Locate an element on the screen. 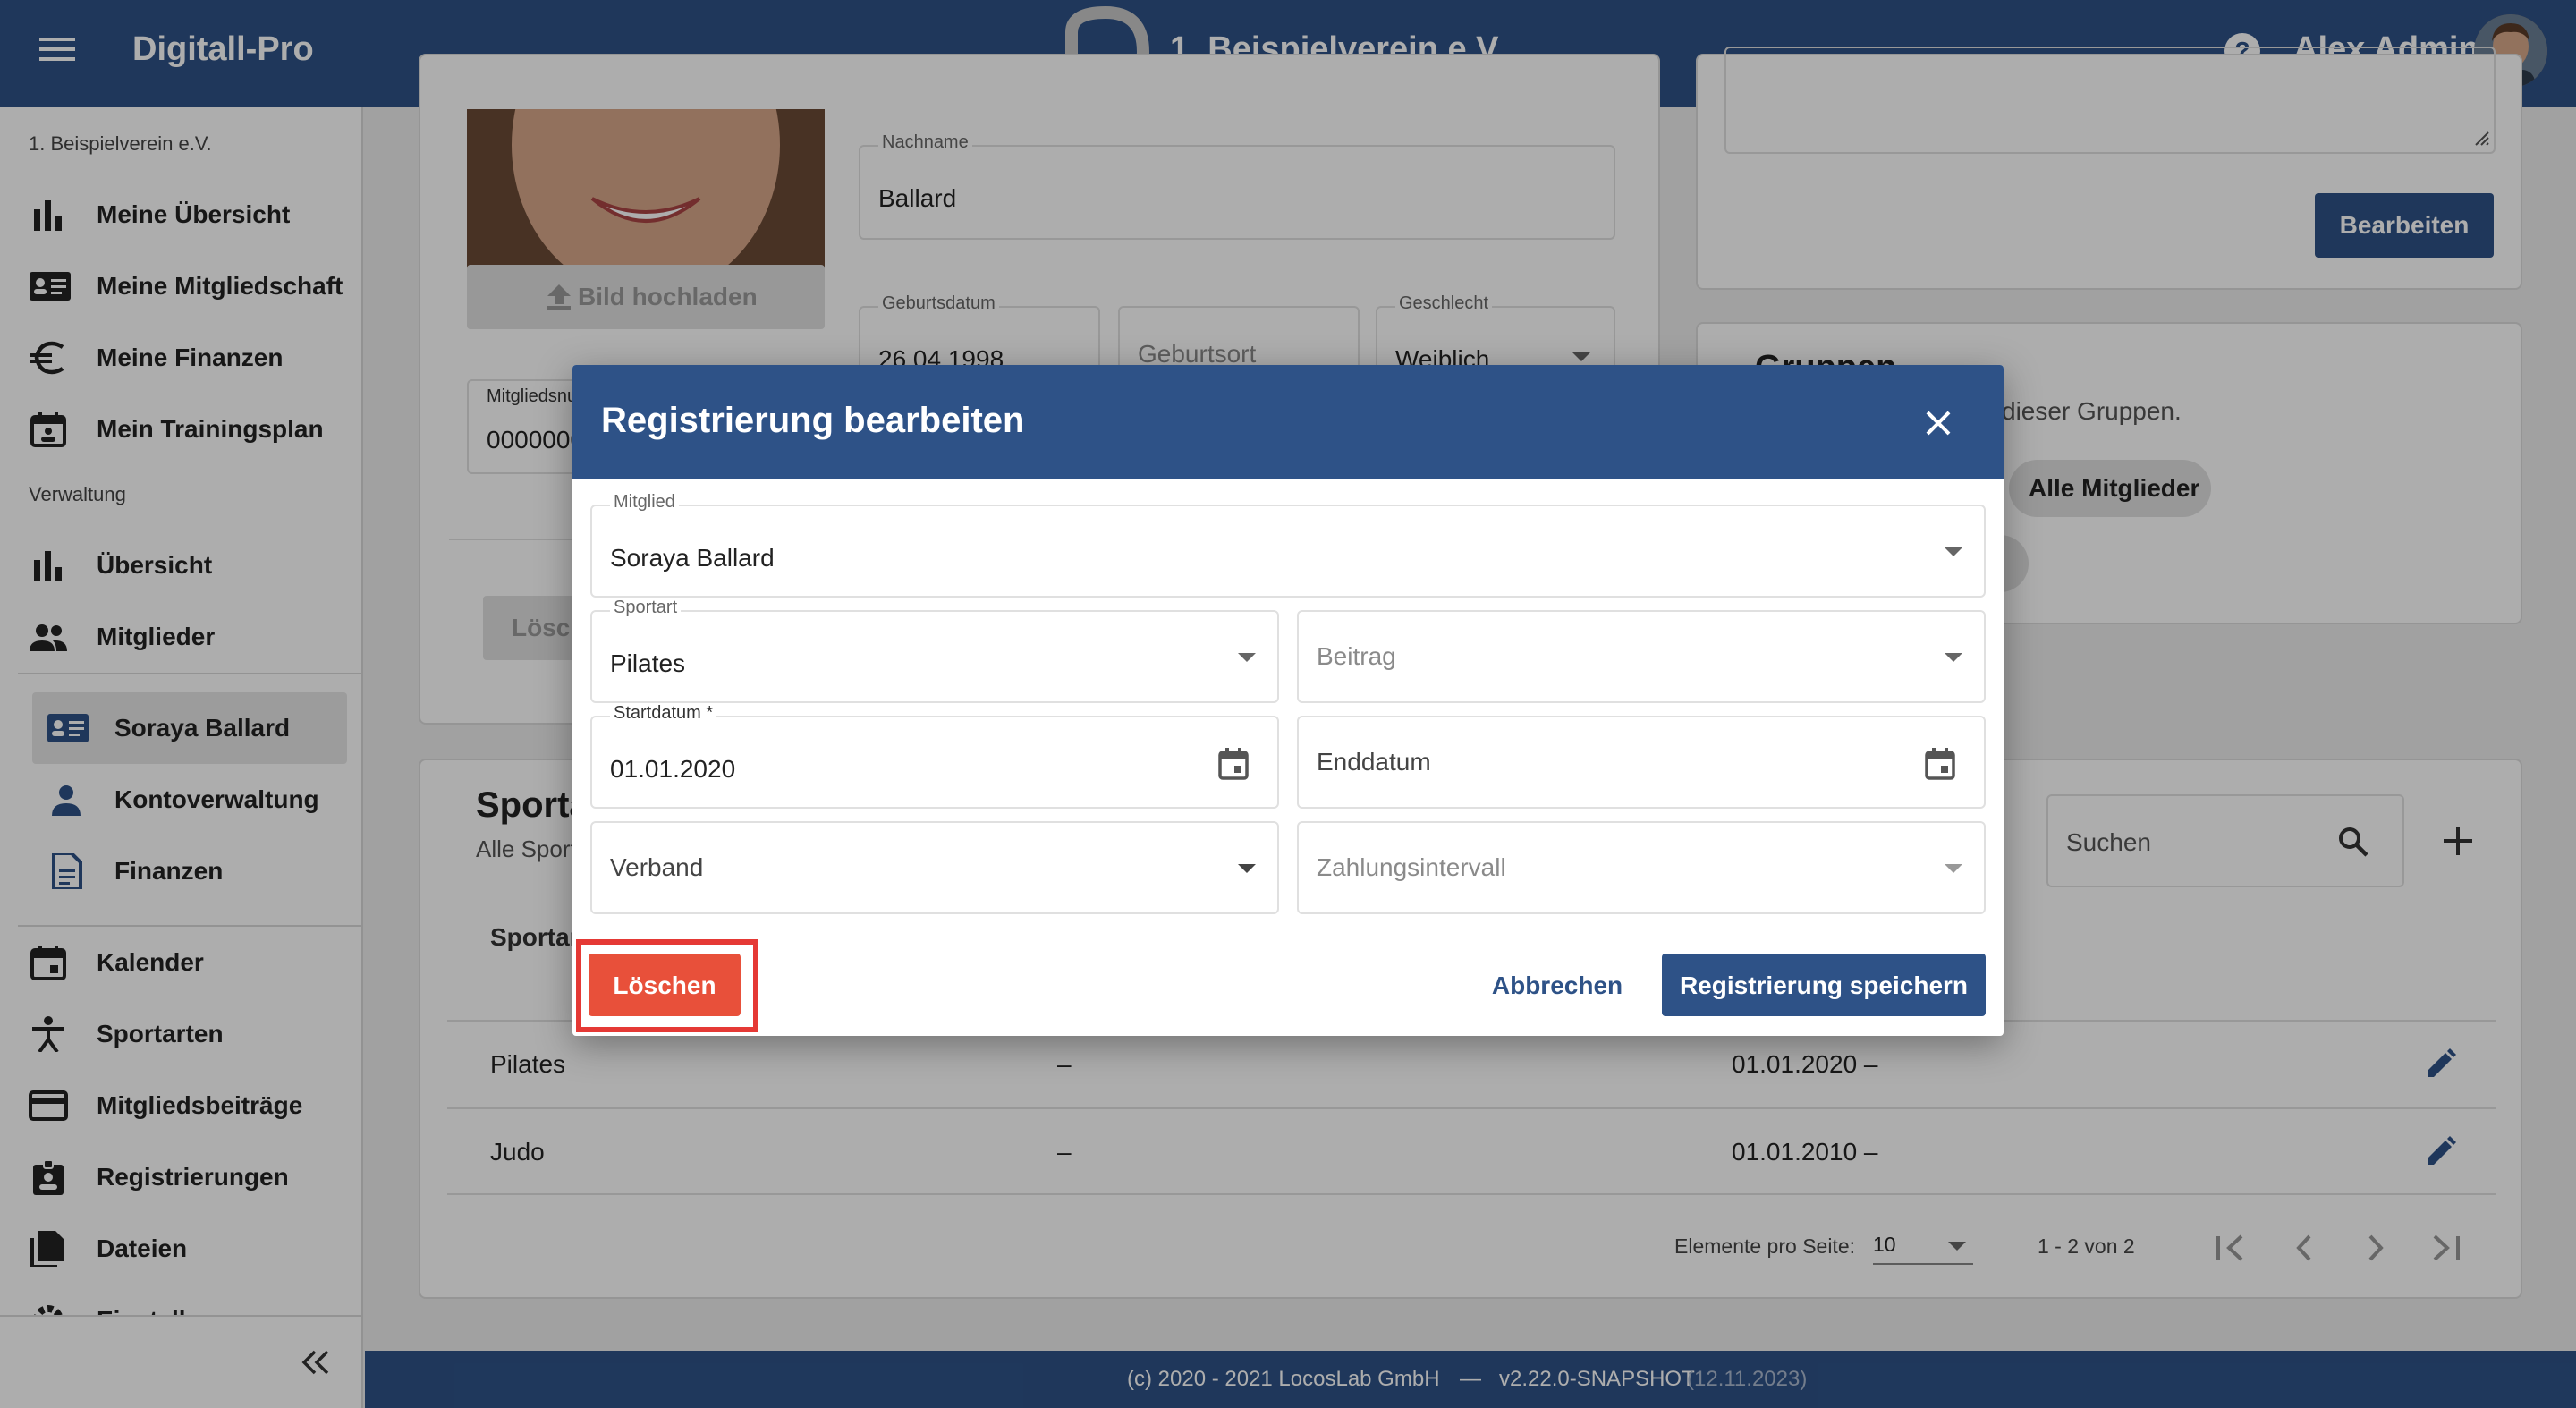  start-date-field: Startdatum * 01.01.2020 is located at coordinates (934, 756).